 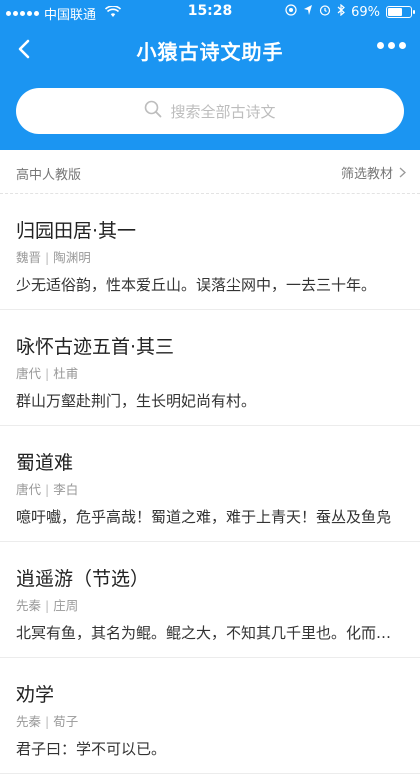 I want to click on poem-excerpt: 北冥有鱼，其名为鲲。鲲之大，不知其几千里也。化而为鸟, so click(x=210, y=633).